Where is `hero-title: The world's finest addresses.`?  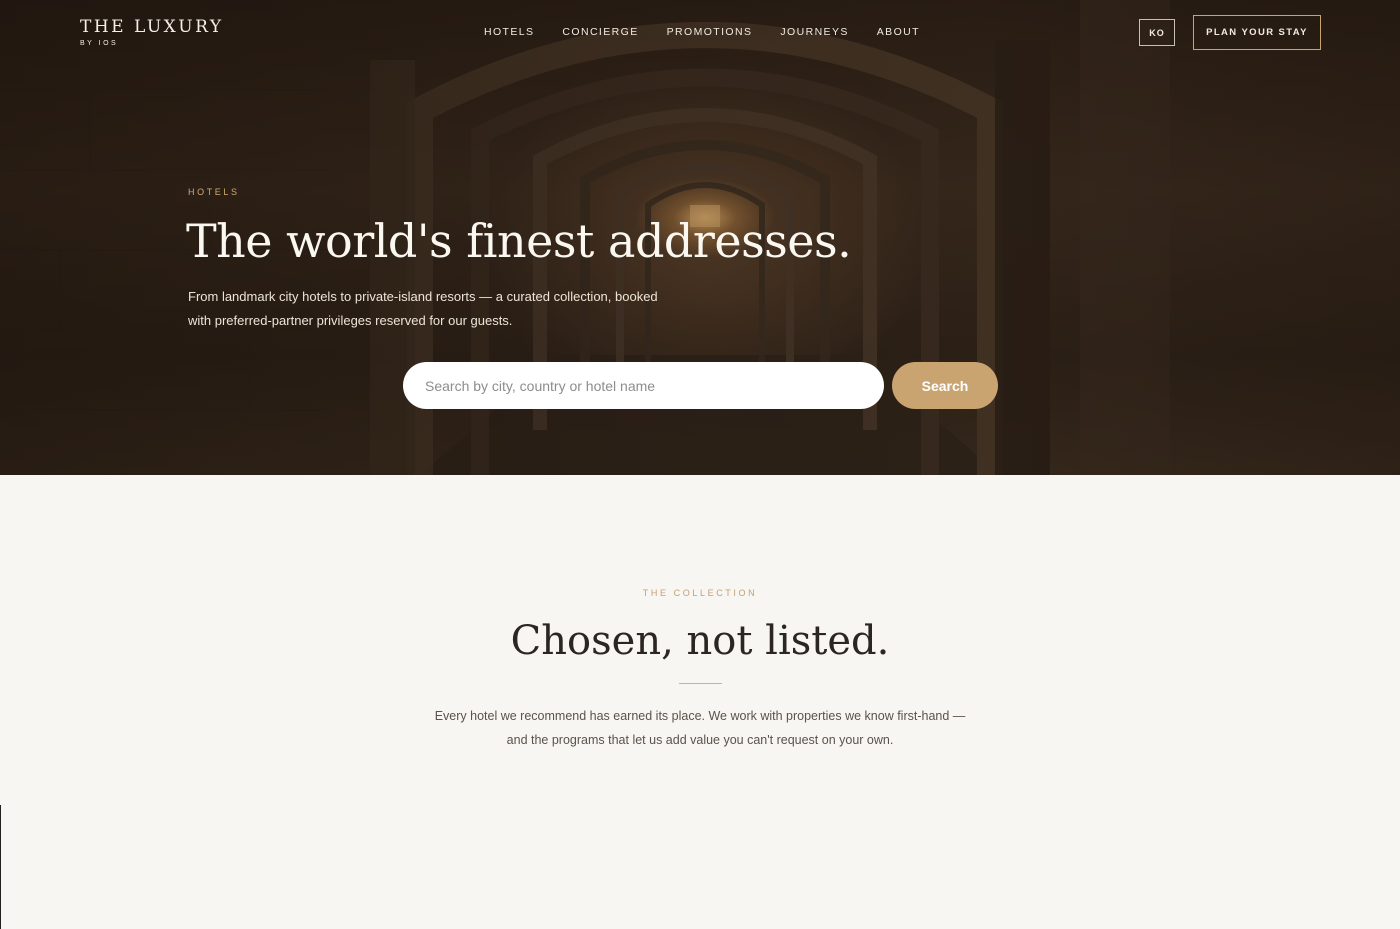
hero-title: The world's finest addresses. is located at coordinates (519, 241).